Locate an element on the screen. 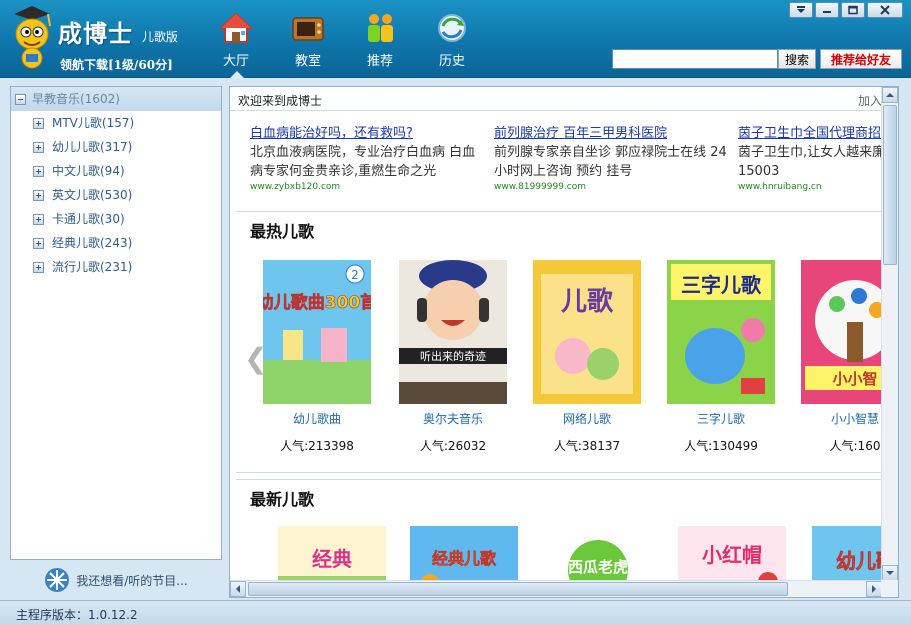  song-title: 网络儿歌 is located at coordinates (587, 418).